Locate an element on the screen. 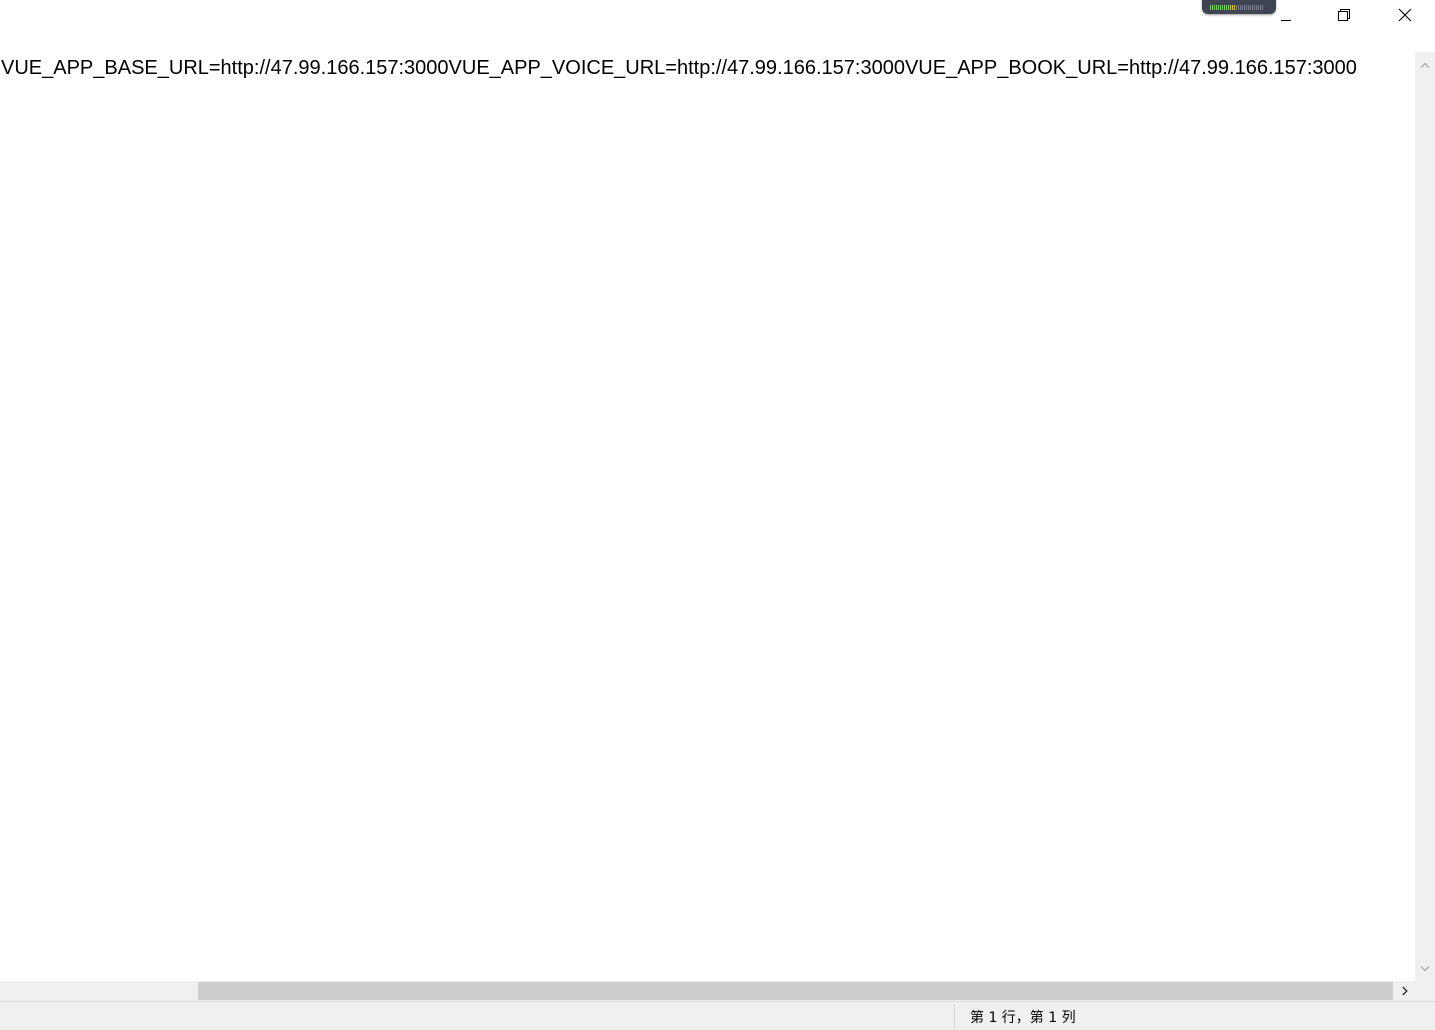  close-button is located at coordinates (1404, 15).